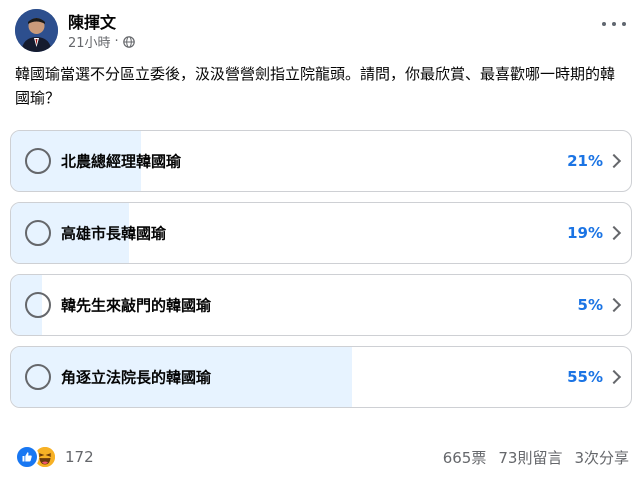 Image resolution: width=644 pixels, height=479 pixels. I want to click on poll-option: 北農總經理韓國瑜 21%, so click(321, 161).